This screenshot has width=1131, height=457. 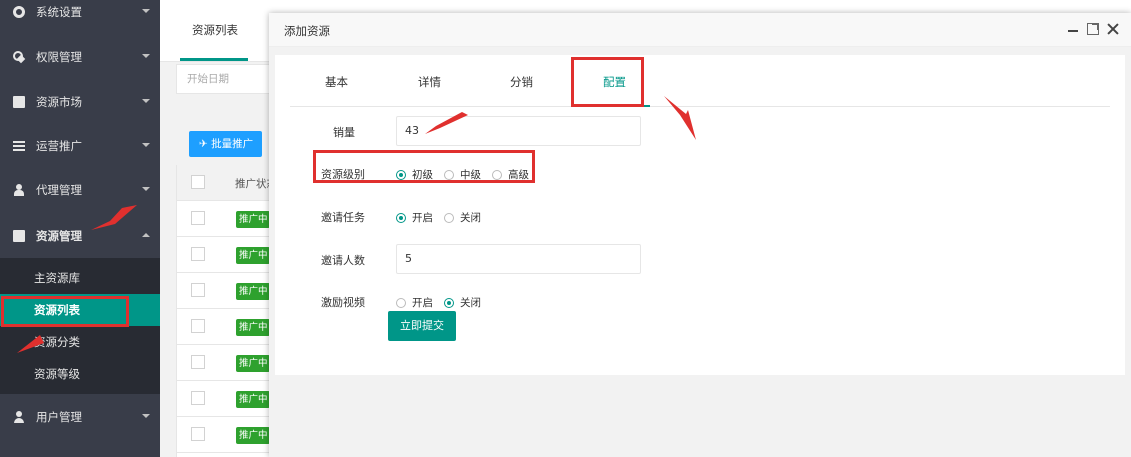 What do you see at coordinates (214, 59) in the screenshot?
I see `tab-active-indicator` at bounding box center [214, 59].